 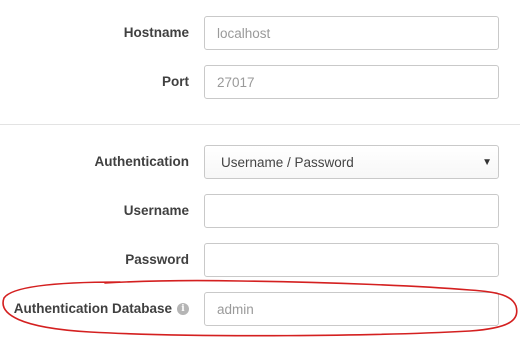 I want to click on username-input, so click(x=351, y=211).